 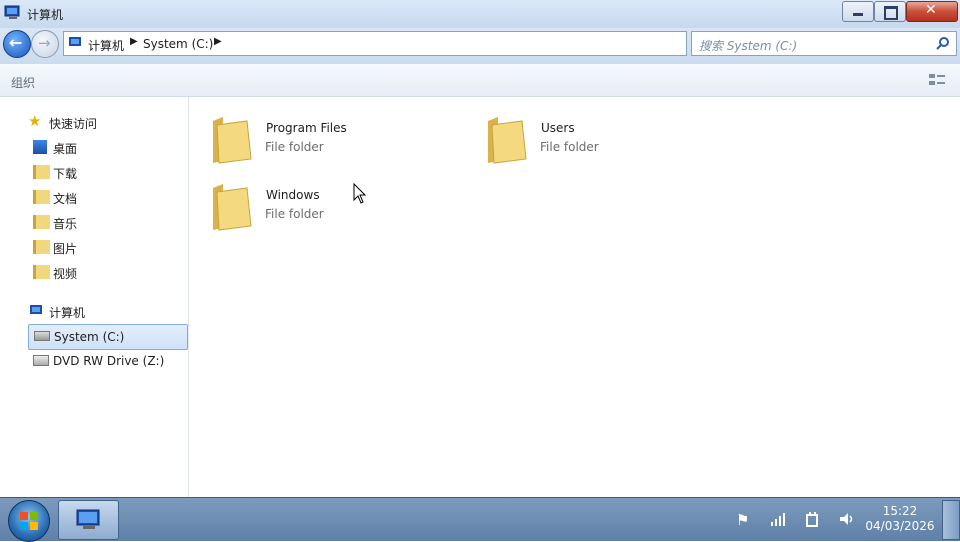 I want to click on file-name: Users, so click(x=558, y=128).